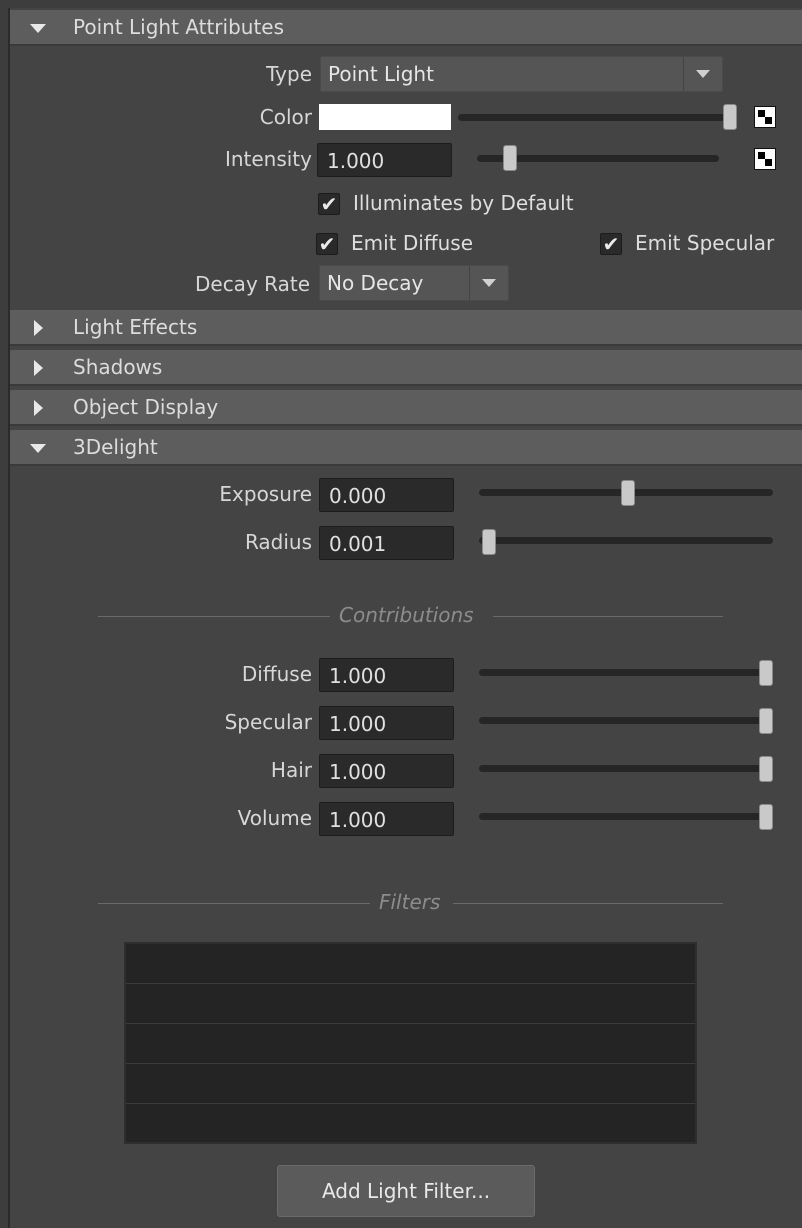 This screenshot has height=1228, width=802. Describe the element at coordinates (385, 117) in the screenshot. I see `color-swatch` at that location.